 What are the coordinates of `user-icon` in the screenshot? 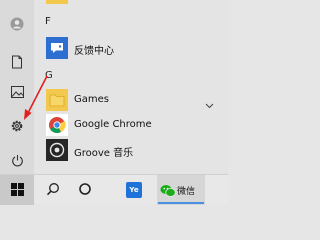 It's located at (17, 24).